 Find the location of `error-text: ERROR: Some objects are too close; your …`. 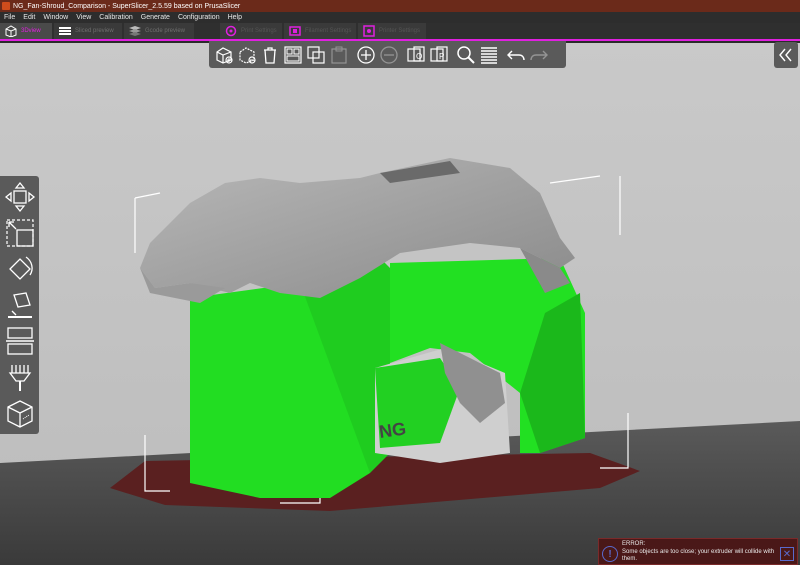

error-text: ERROR: Some objects are too close; your … is located at coordinates (700, 552).